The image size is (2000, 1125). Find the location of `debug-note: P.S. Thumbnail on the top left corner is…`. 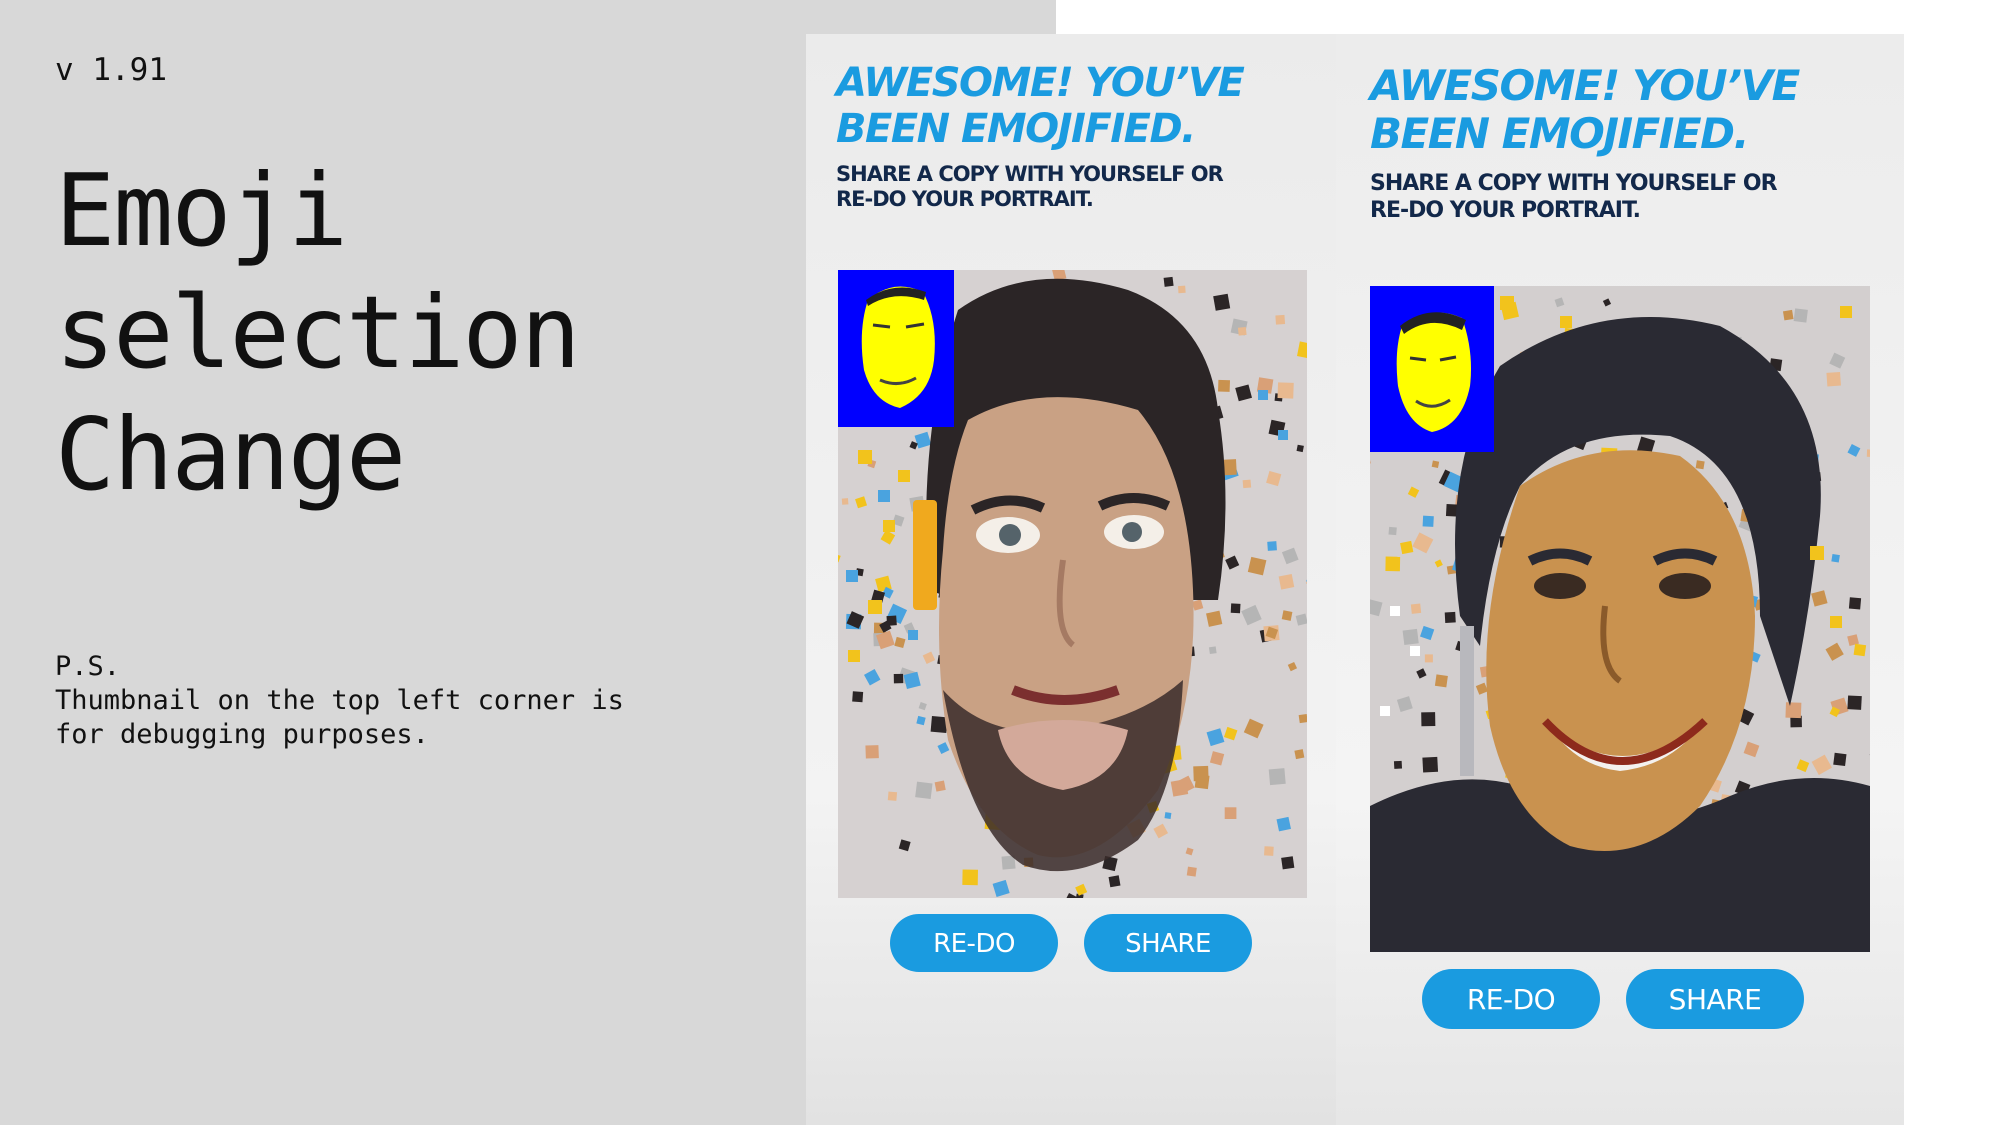

debug-note: P.S. Thumbnail on the top left corner is… is located at coordinates (375, 701).